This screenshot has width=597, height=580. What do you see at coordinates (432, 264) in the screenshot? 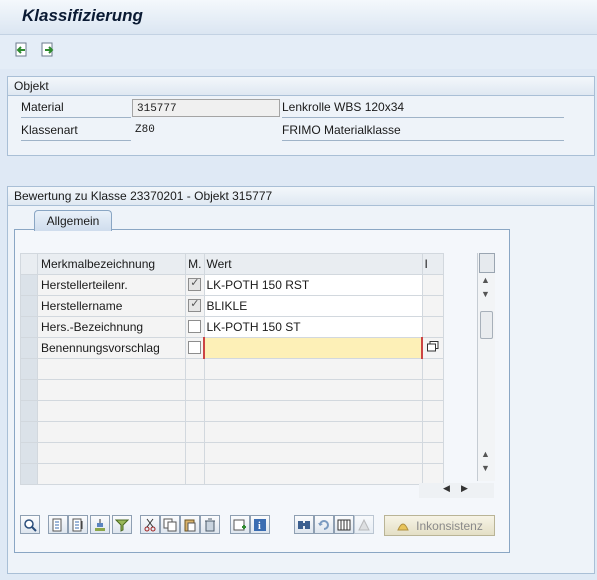
I see `column-header-i: I` at bounding box center [432, 264].